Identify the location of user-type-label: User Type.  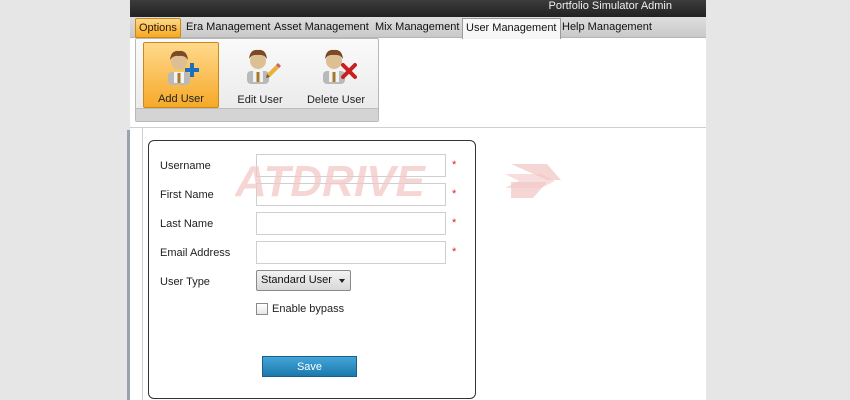
(185, 282).